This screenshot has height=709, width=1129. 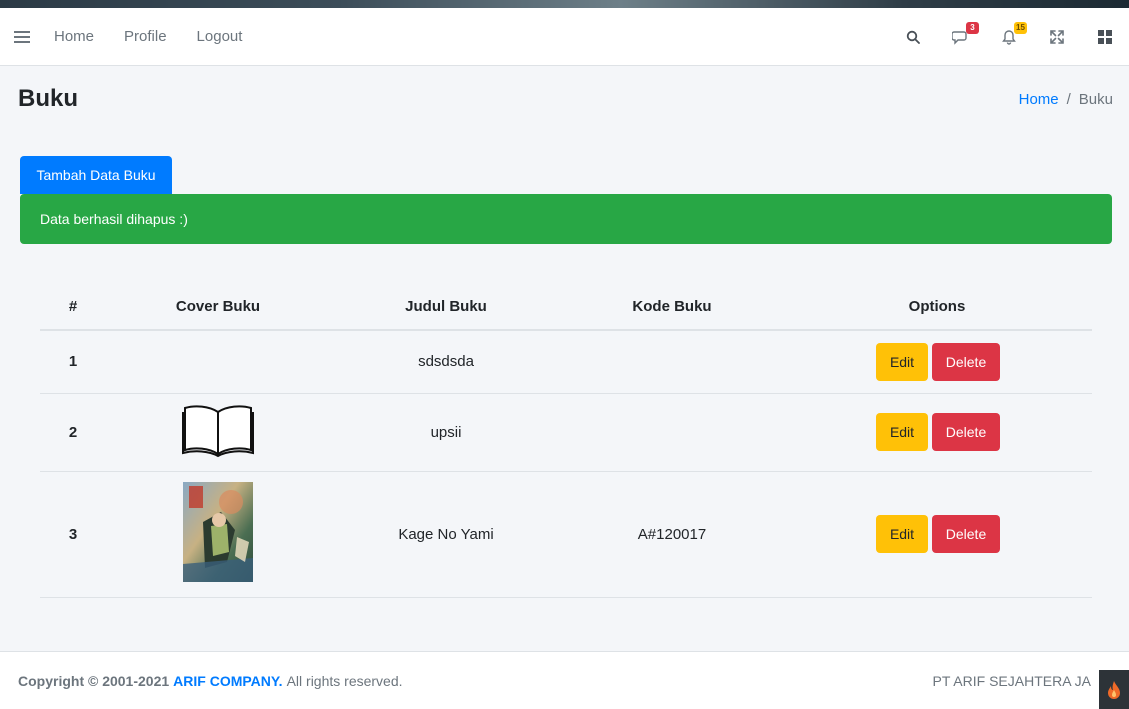 I want to click on fullscreen-icon, so click(x=1057, y=37).